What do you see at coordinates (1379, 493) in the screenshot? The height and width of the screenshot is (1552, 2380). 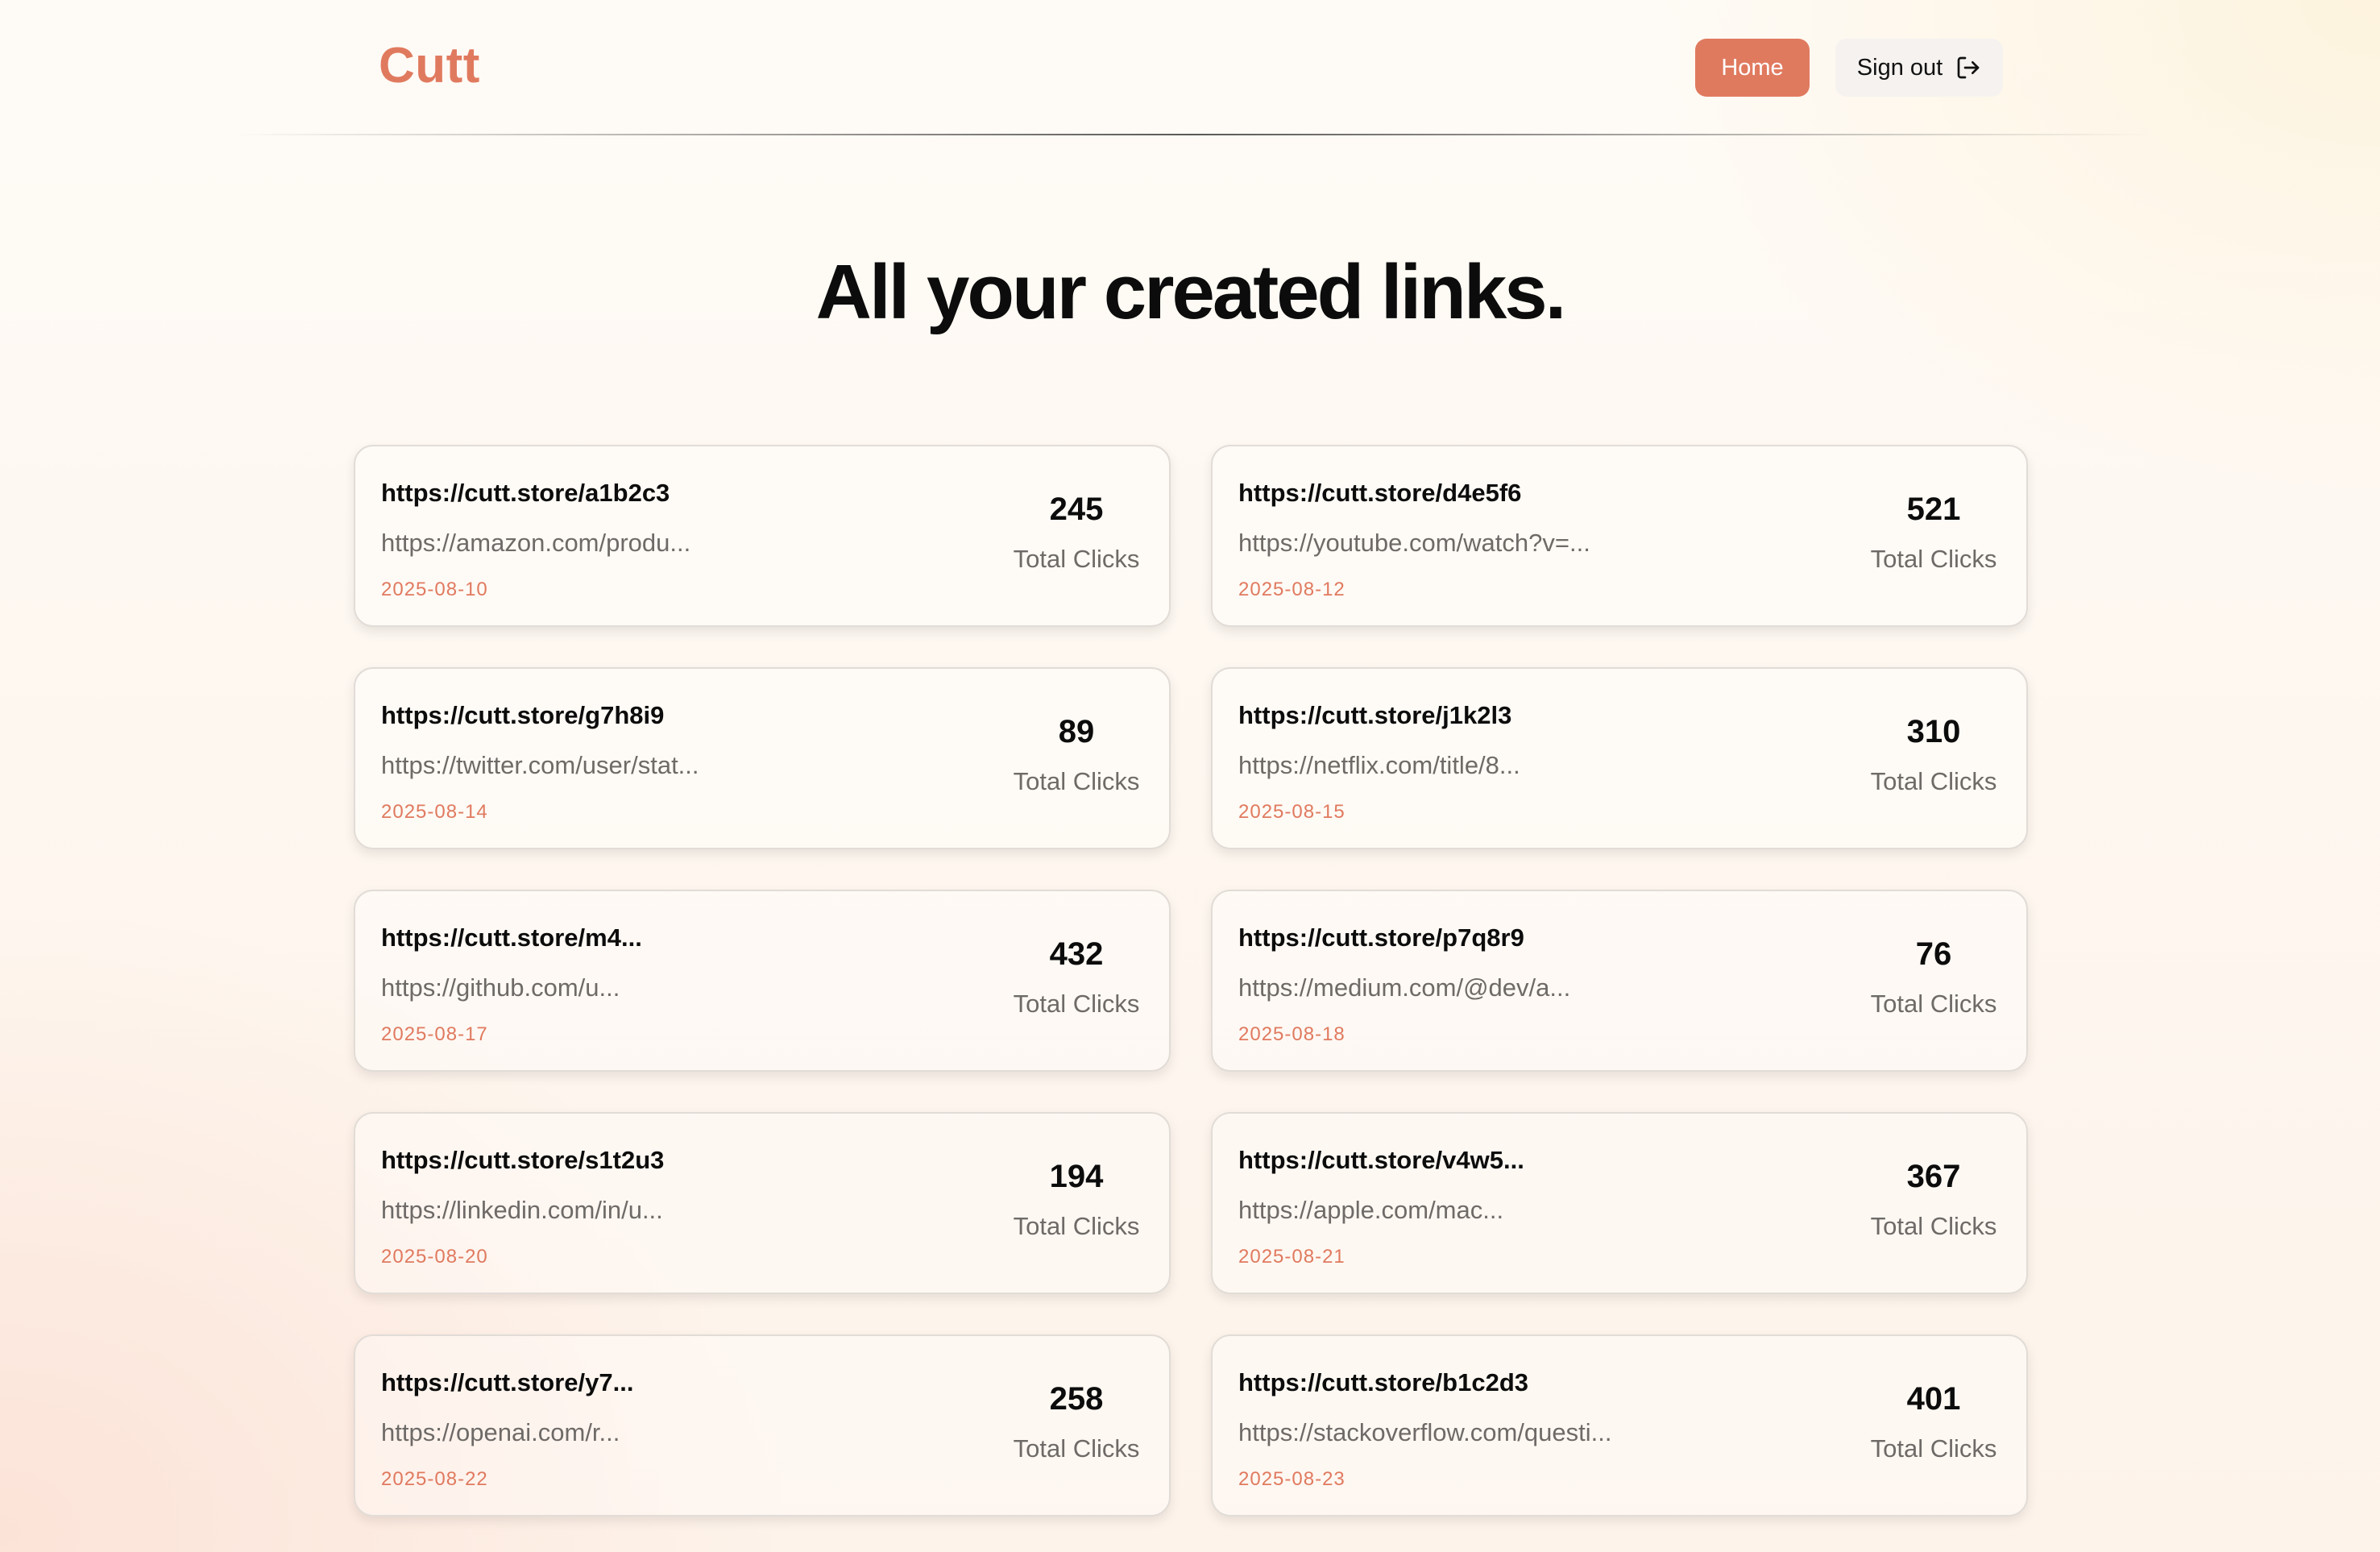 I see `short-url: https://cutt.store/d4e5f6` at bounding box center [1379, 493].